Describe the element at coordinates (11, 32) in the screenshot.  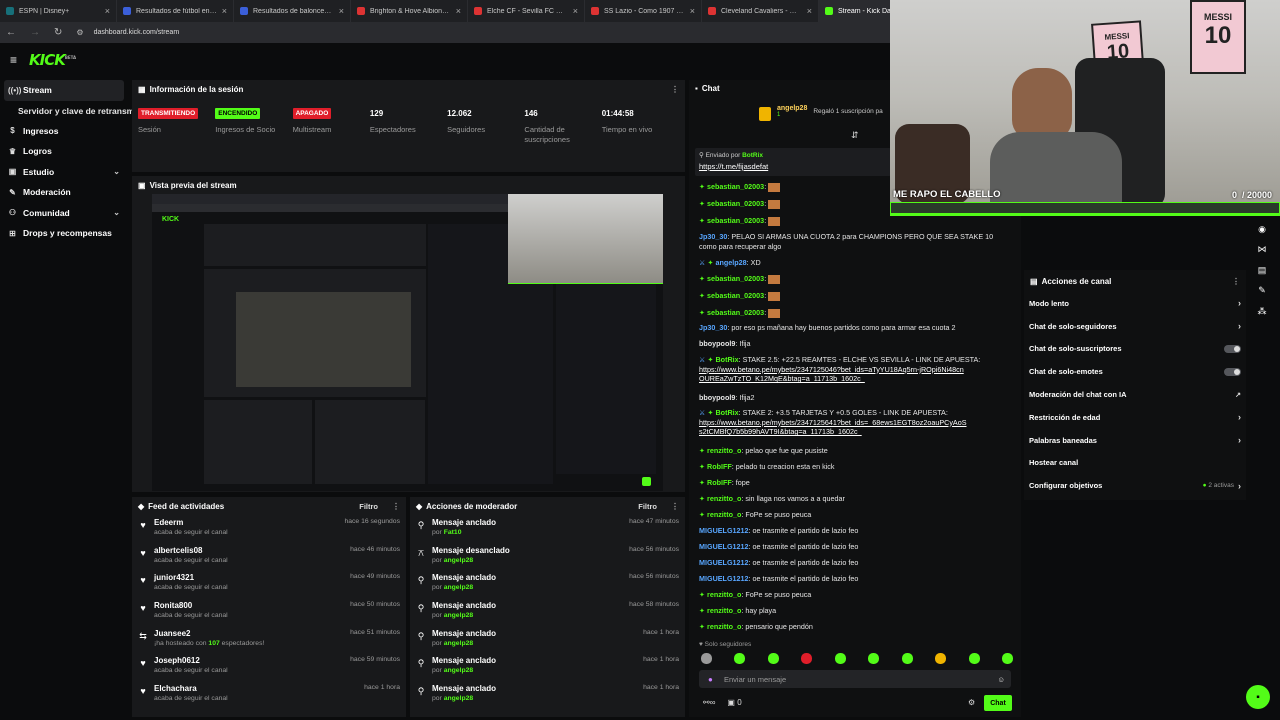
I see `back-icon: ←` at that location.